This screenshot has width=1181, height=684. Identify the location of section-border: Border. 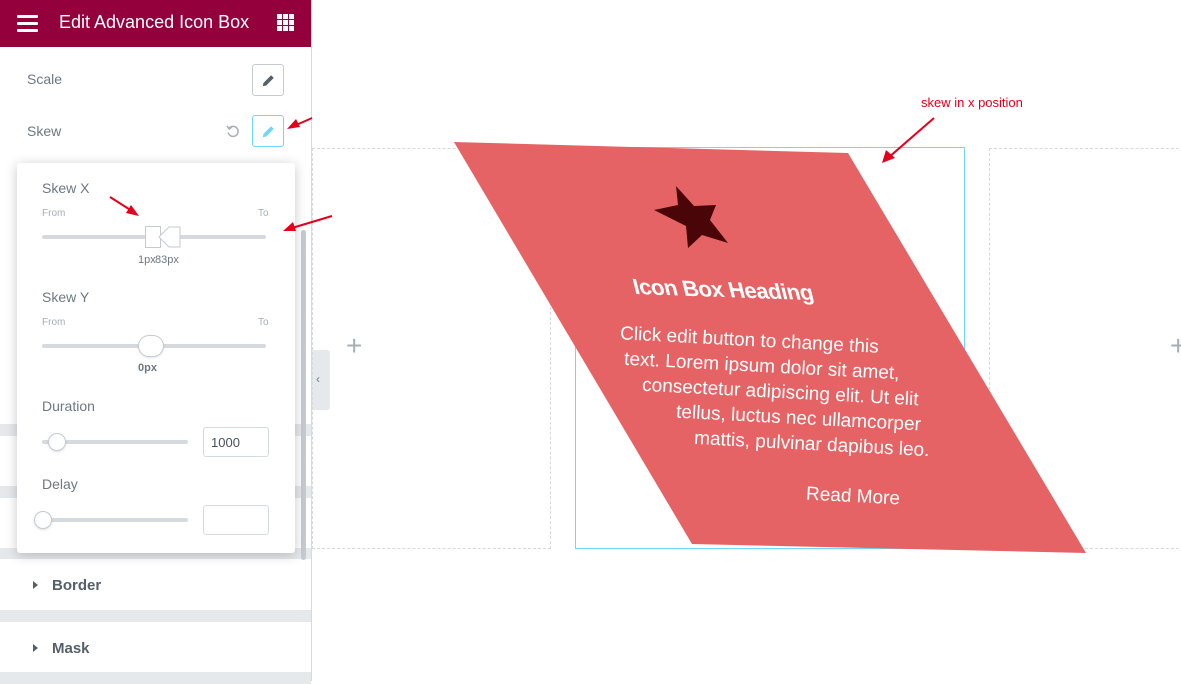
(155, 587).